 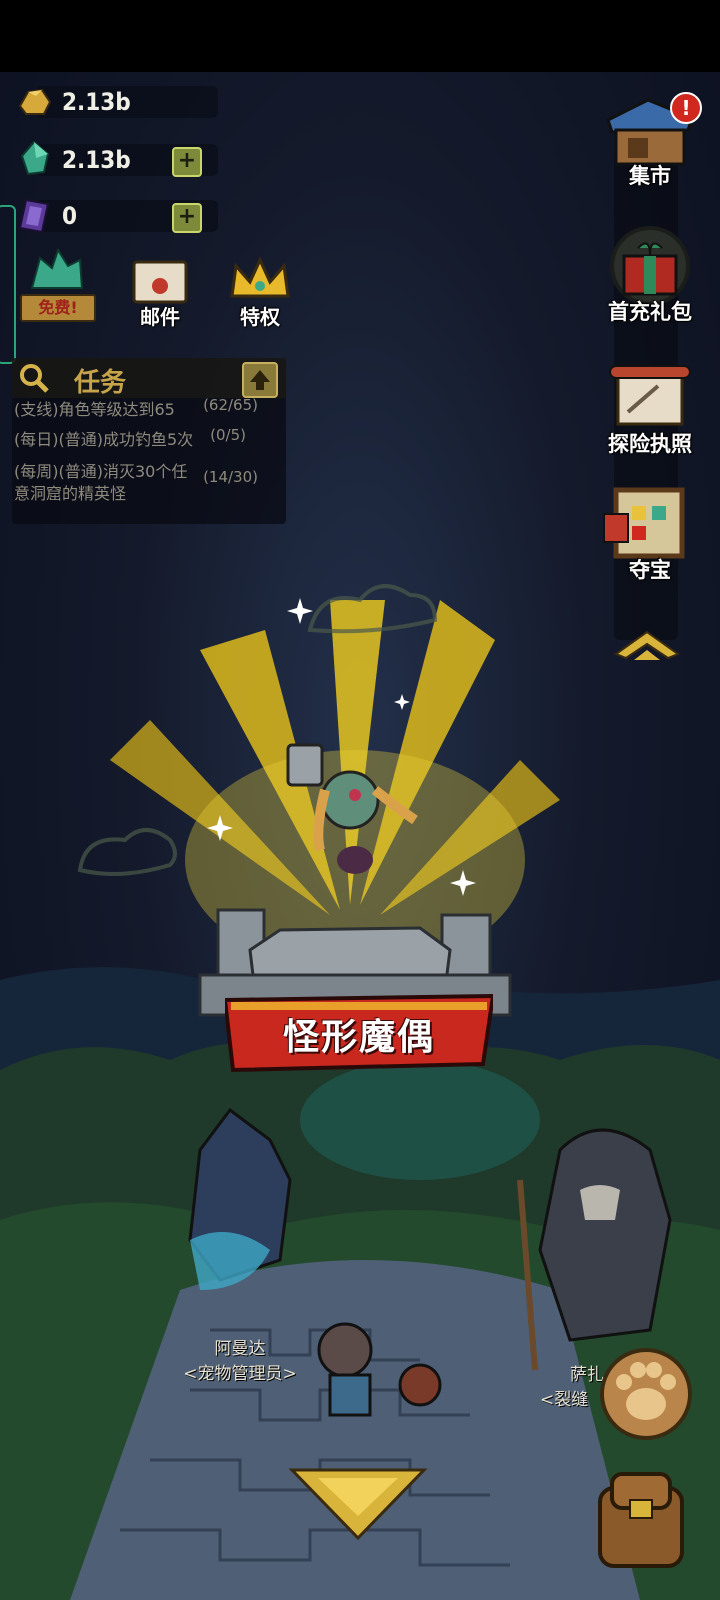 I want to click on scroll-icon, so click(x=650, y=395).